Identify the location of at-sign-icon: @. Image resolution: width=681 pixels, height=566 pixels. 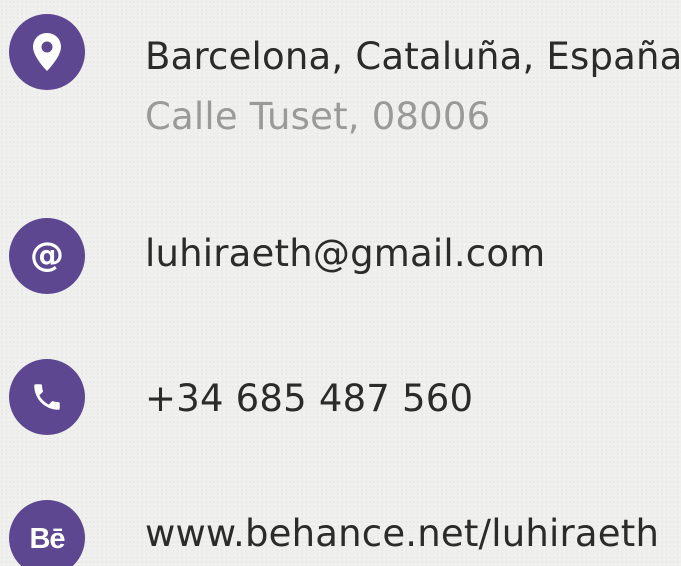
(47, 256).